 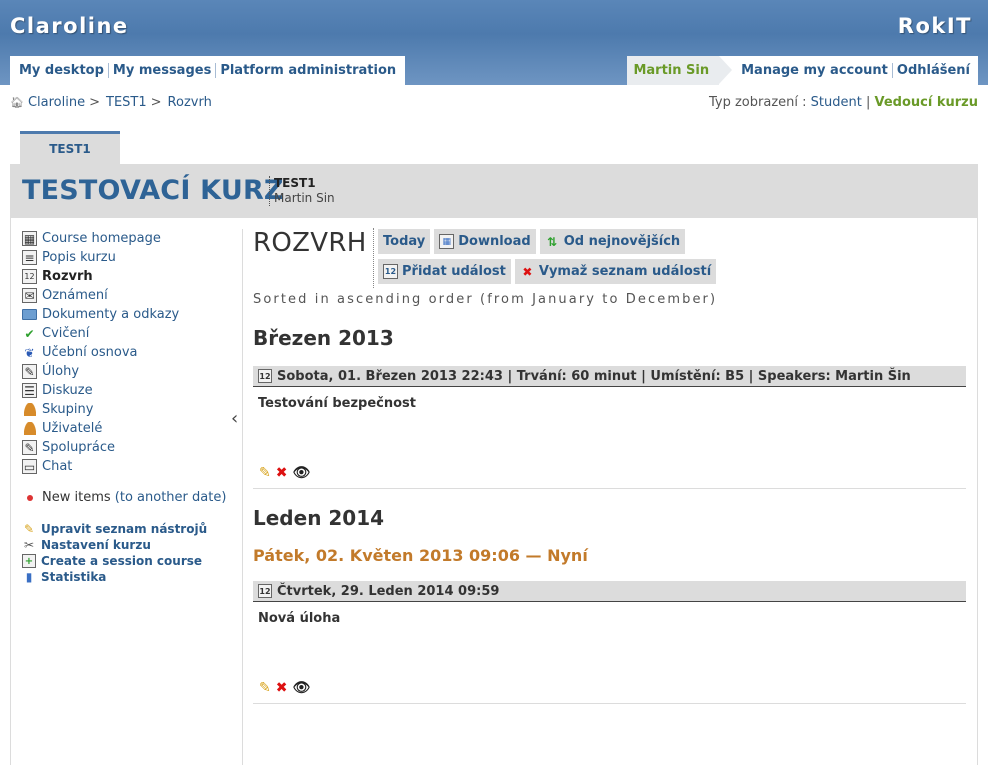 I want to click on sidebar-item-forum: ☰ Diskuze, so click(x=127, y=390).